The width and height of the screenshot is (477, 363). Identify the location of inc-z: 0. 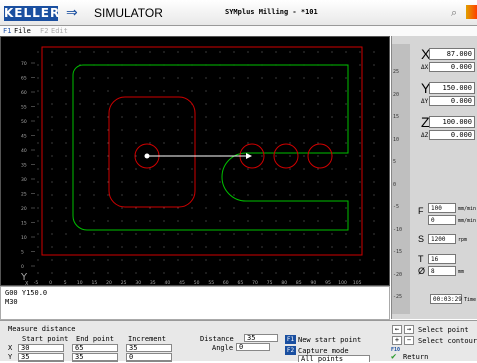
(149, 361).